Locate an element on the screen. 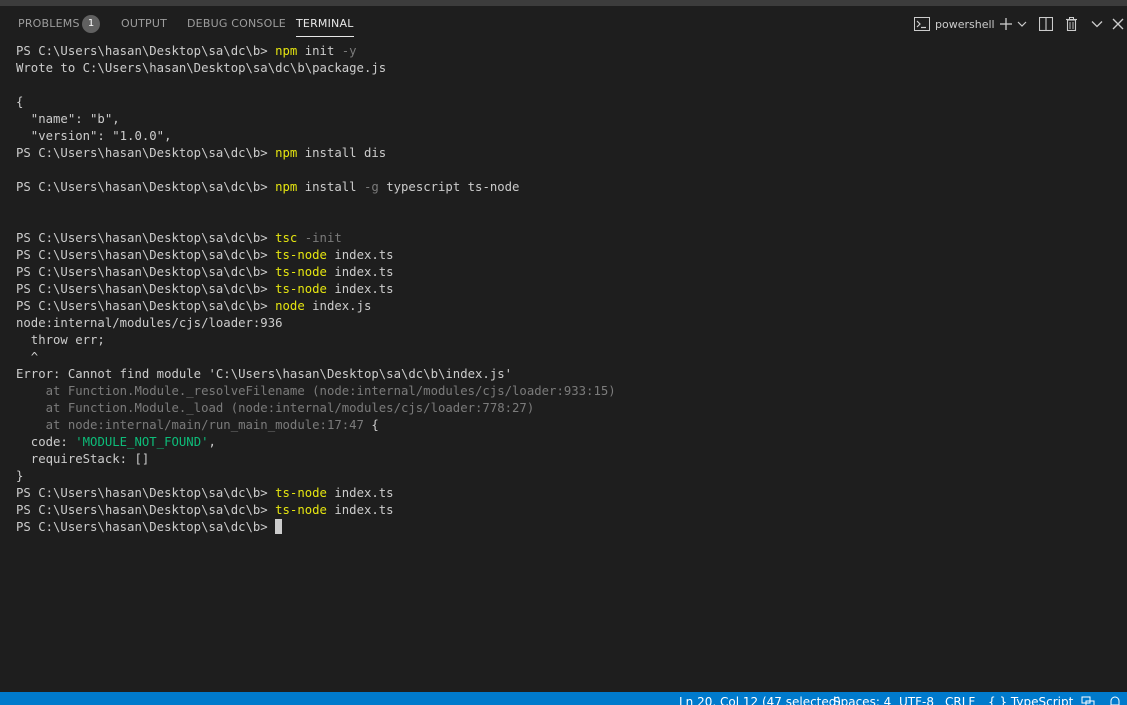  output-text: requireStack: [] is located at coordinates (83, 459).